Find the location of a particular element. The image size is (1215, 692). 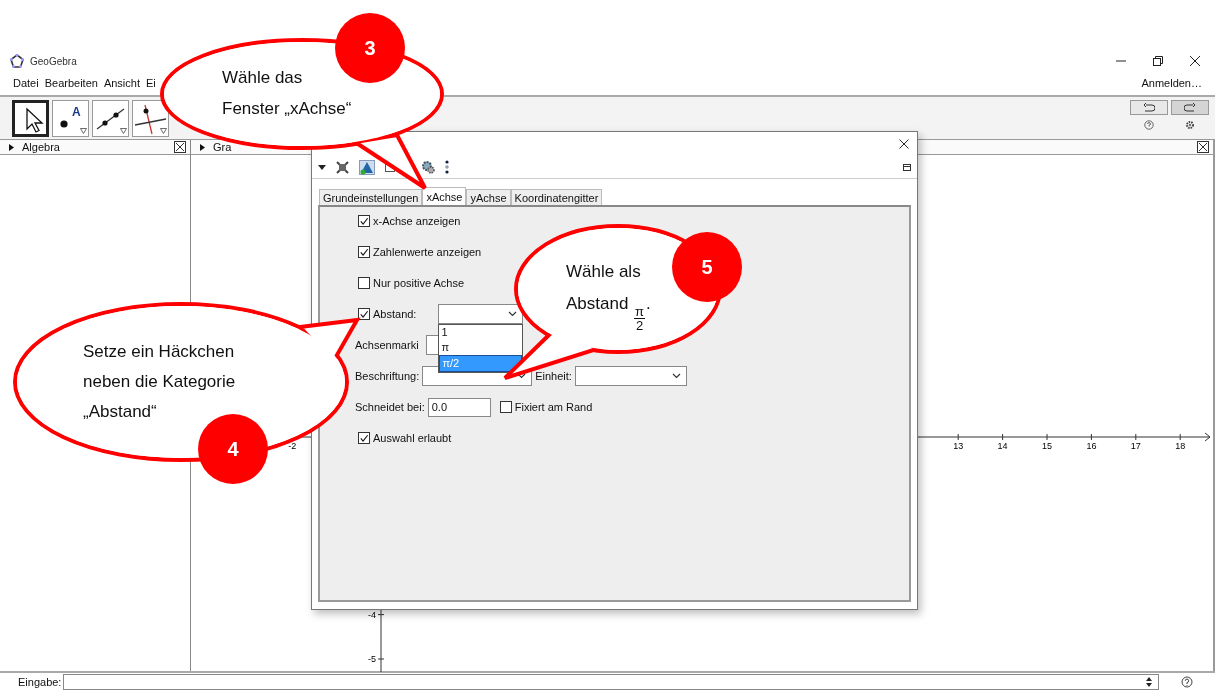

tool-button: A is located at coordinates (70, 118).